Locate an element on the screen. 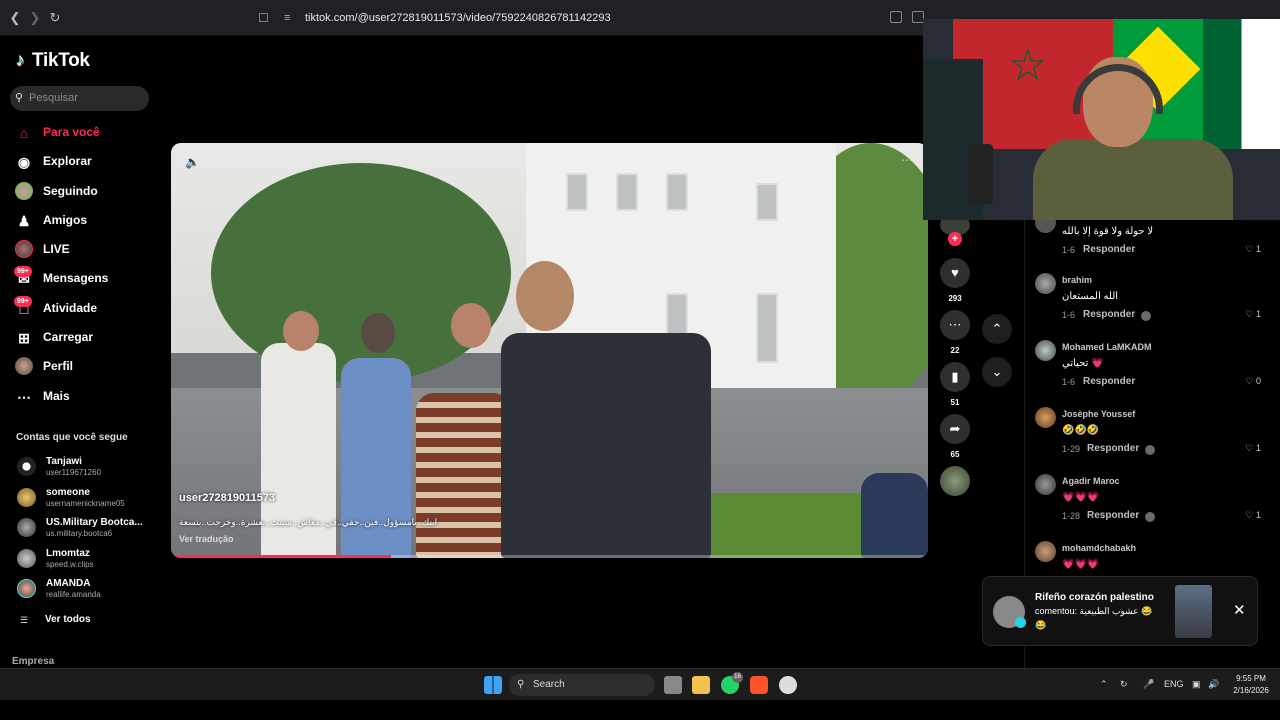 The height and width of the screenshot is (720, 1280). extension-icon is located at coordinates (896, 17).